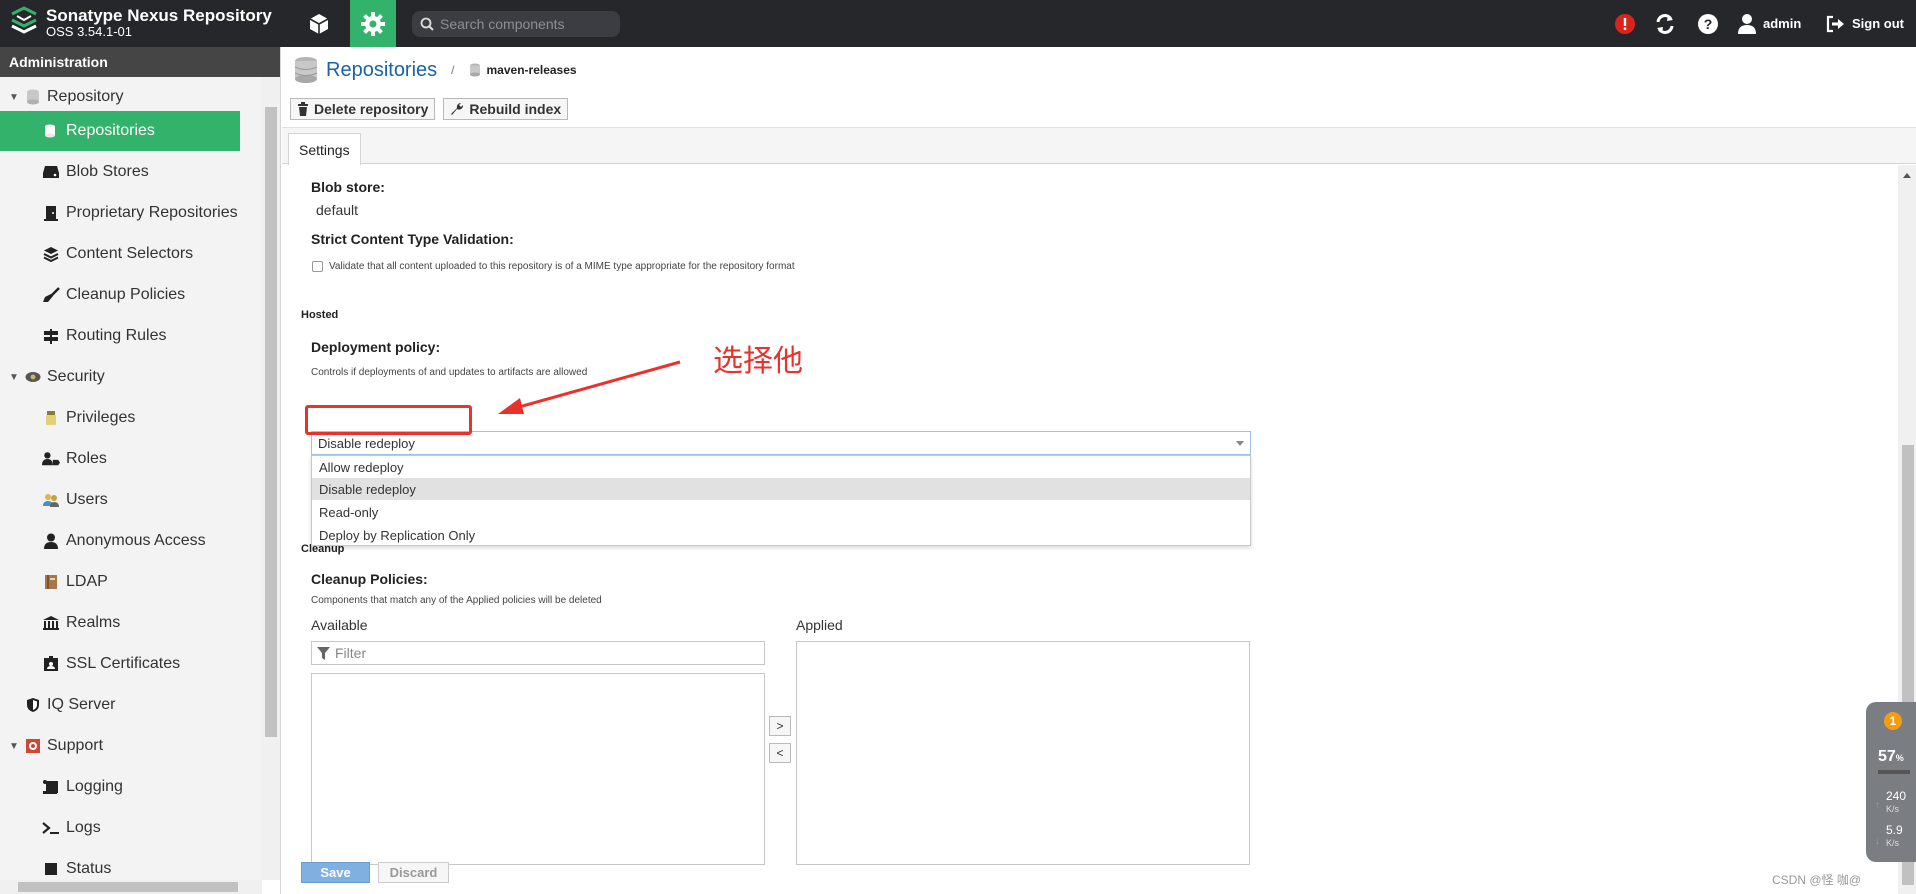  I want to click on available-filter, so click(538, 653).